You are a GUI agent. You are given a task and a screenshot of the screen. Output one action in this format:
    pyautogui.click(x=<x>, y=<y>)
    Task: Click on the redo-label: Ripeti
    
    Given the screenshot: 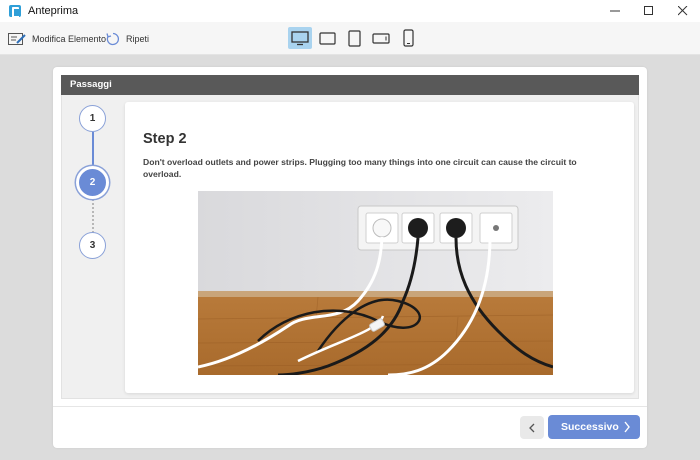 What is the action you would take?
    pyautogui.click(x=138, y=39)
    